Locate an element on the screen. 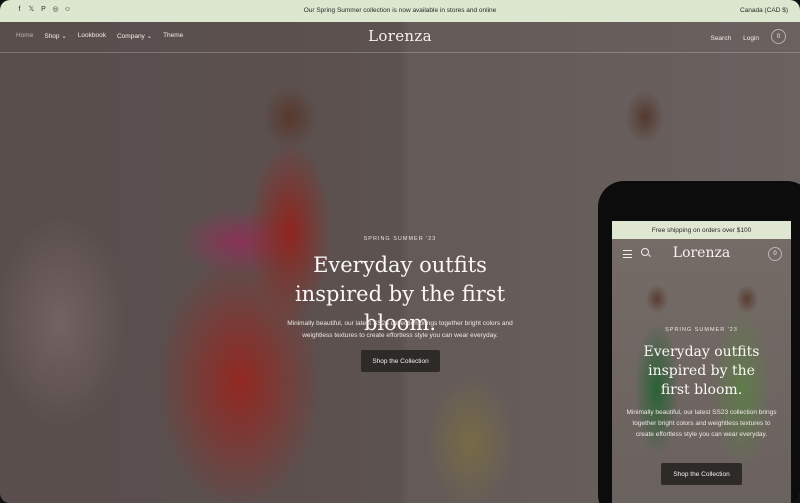  search-link: Search is located at coordinates (720, 38).